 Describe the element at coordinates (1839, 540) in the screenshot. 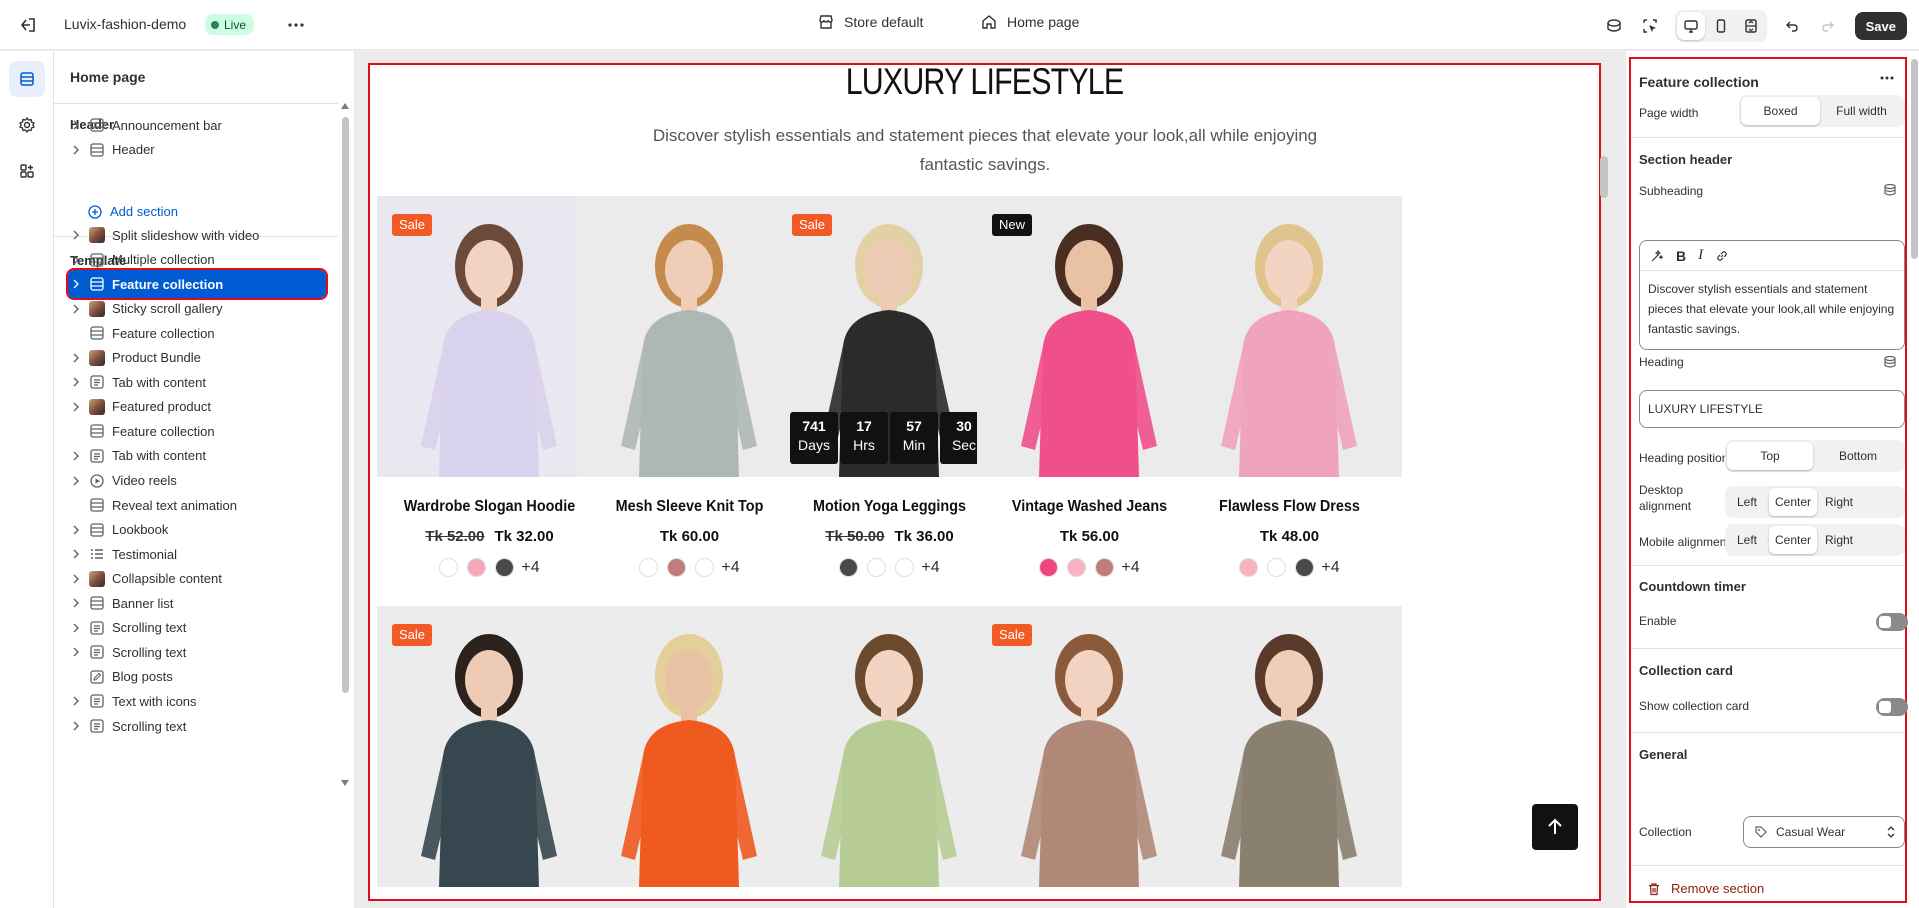

I see `mobile-align-right-option: Right` at that location.